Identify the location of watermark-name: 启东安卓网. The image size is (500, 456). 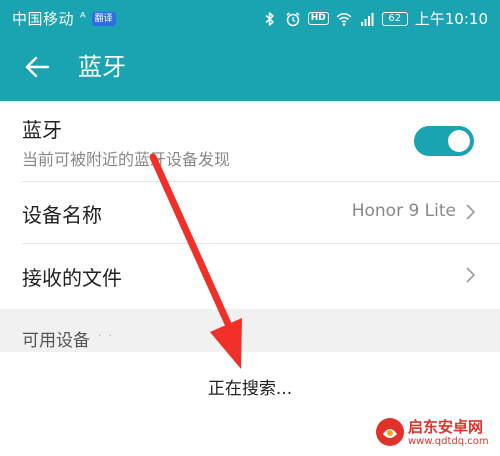
(446, 427).